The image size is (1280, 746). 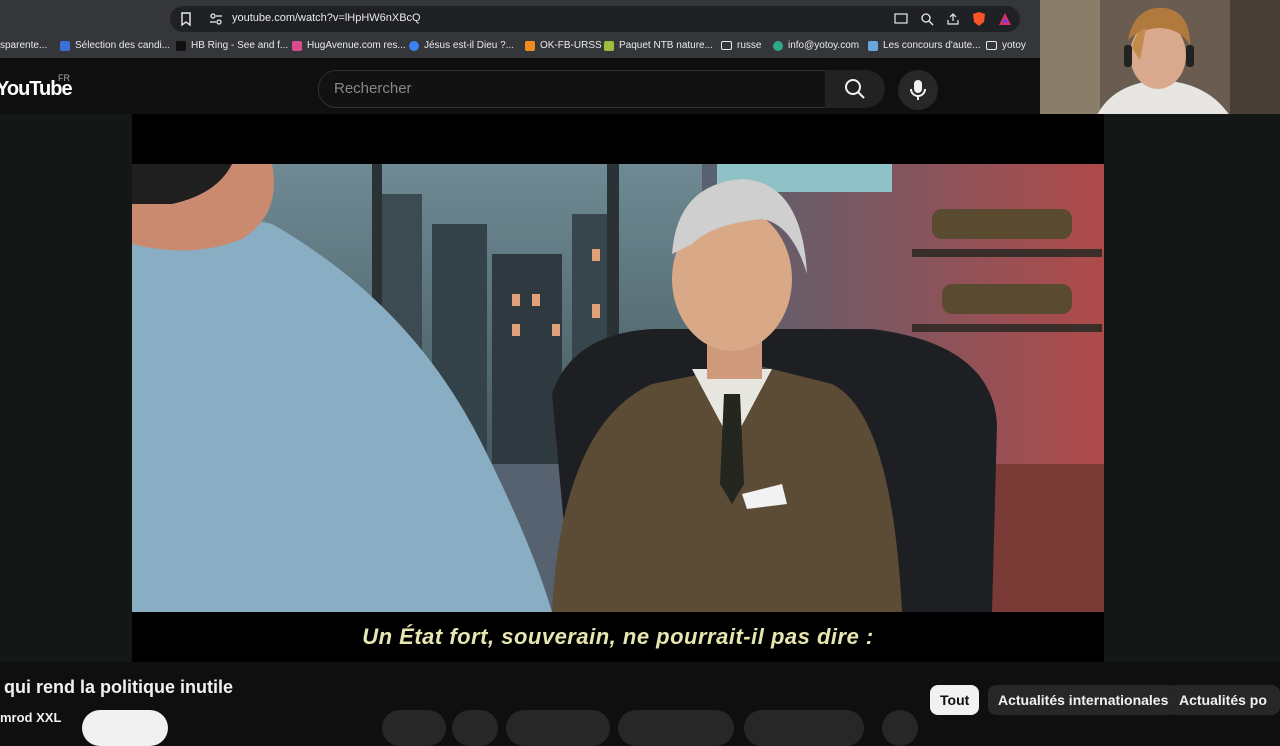 I want to click on brave-rewards-icon, so click(x=1005, y=19).